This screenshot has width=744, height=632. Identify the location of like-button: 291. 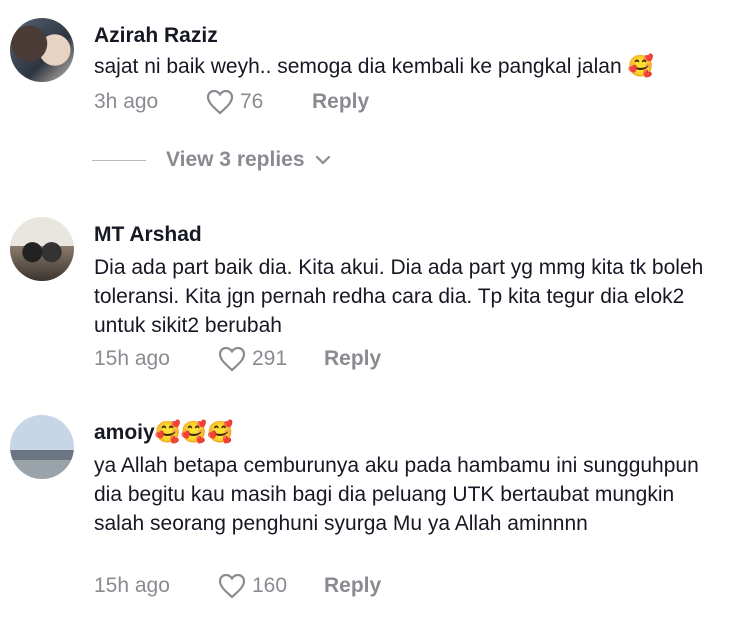
(271, 359).